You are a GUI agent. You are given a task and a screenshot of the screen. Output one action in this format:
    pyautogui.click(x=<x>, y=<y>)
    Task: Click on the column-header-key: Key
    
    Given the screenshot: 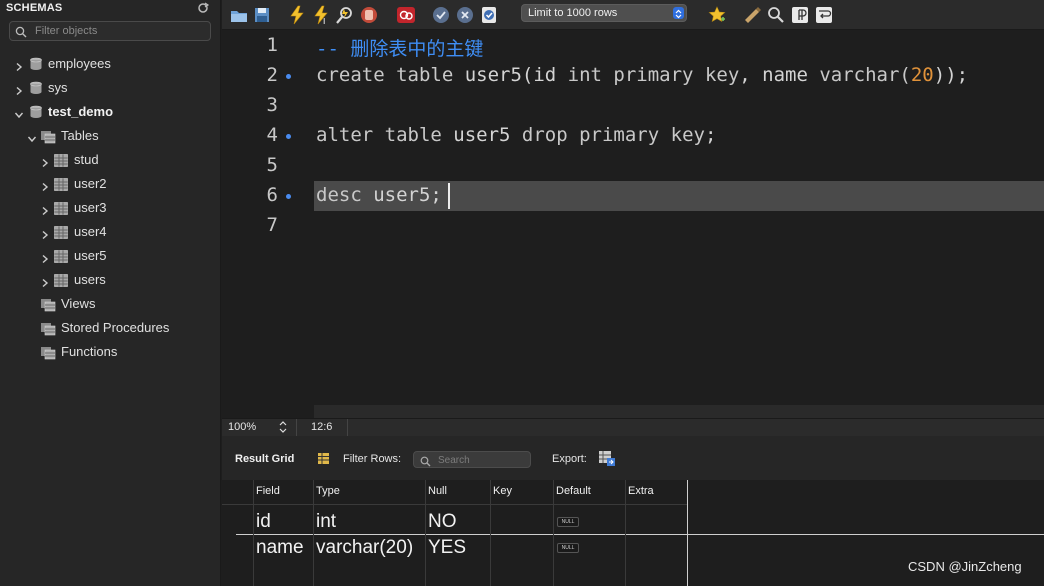 What is the action you would take?
    pyautogui.click(x=521, y=492)
    